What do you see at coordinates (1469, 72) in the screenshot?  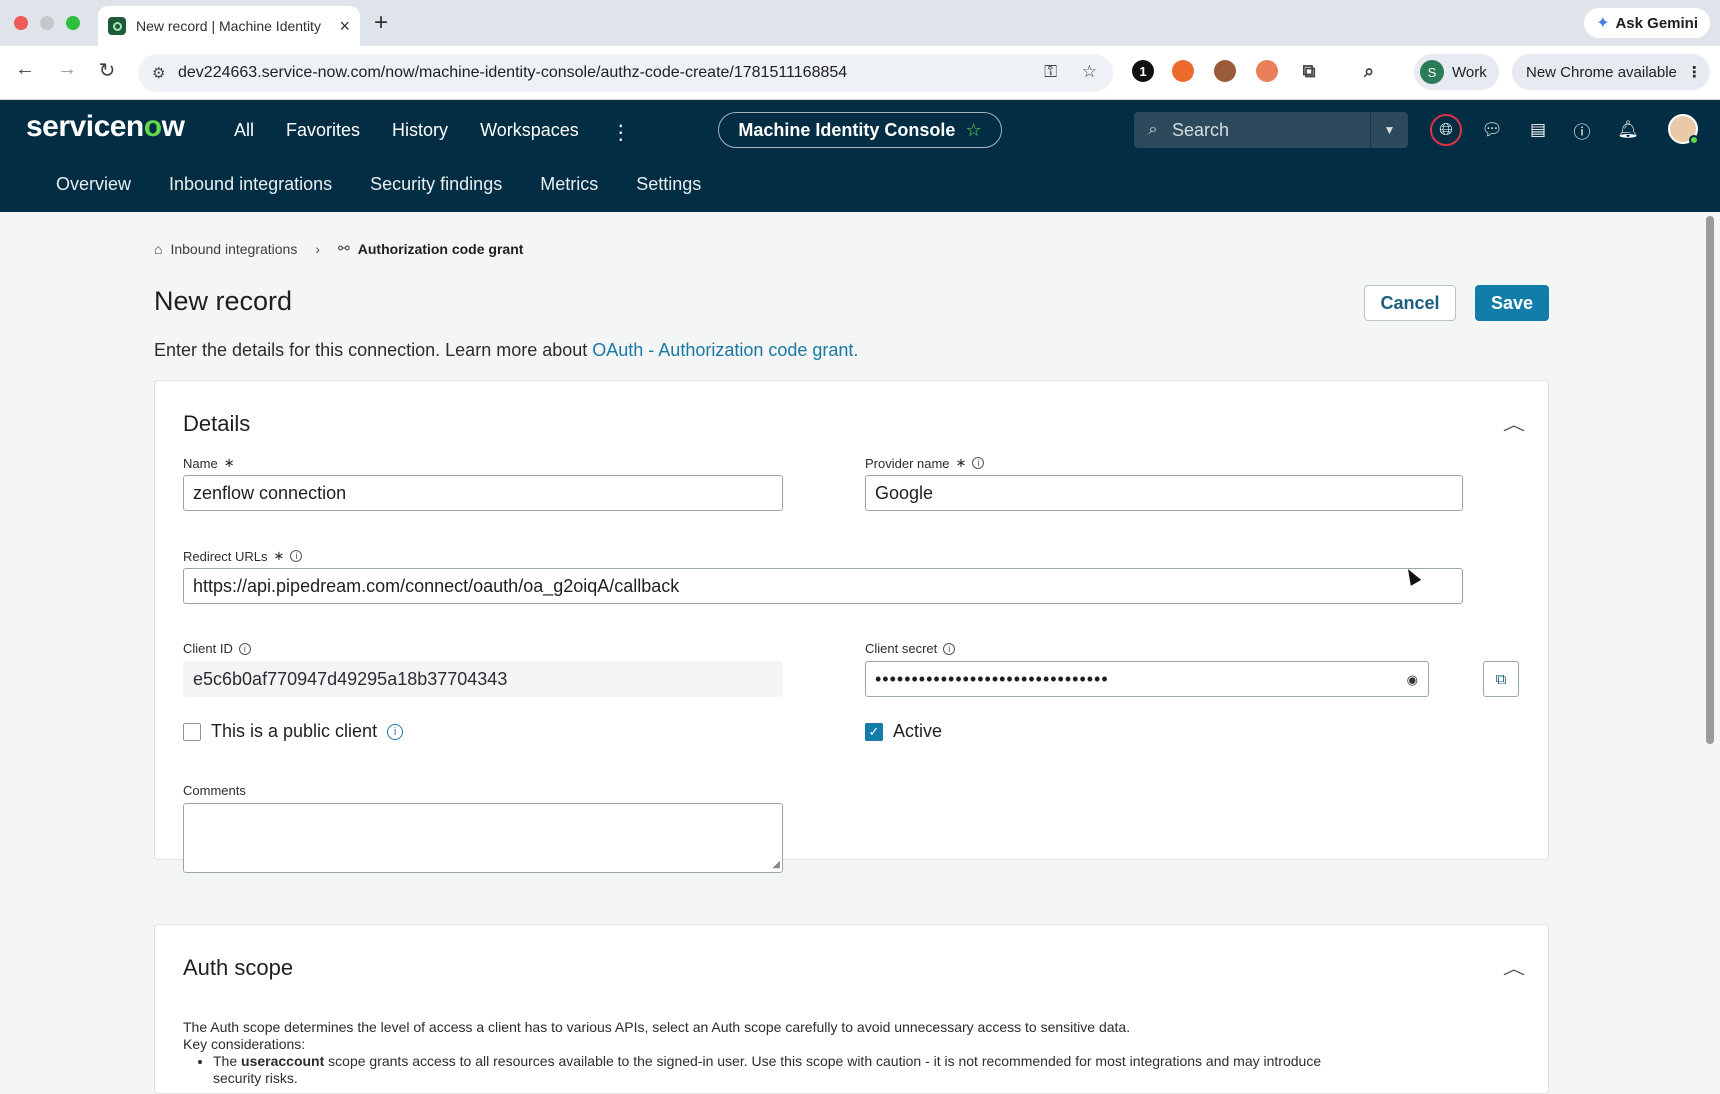 I see `profile-label: Work` at bounding box center [1469, 72].